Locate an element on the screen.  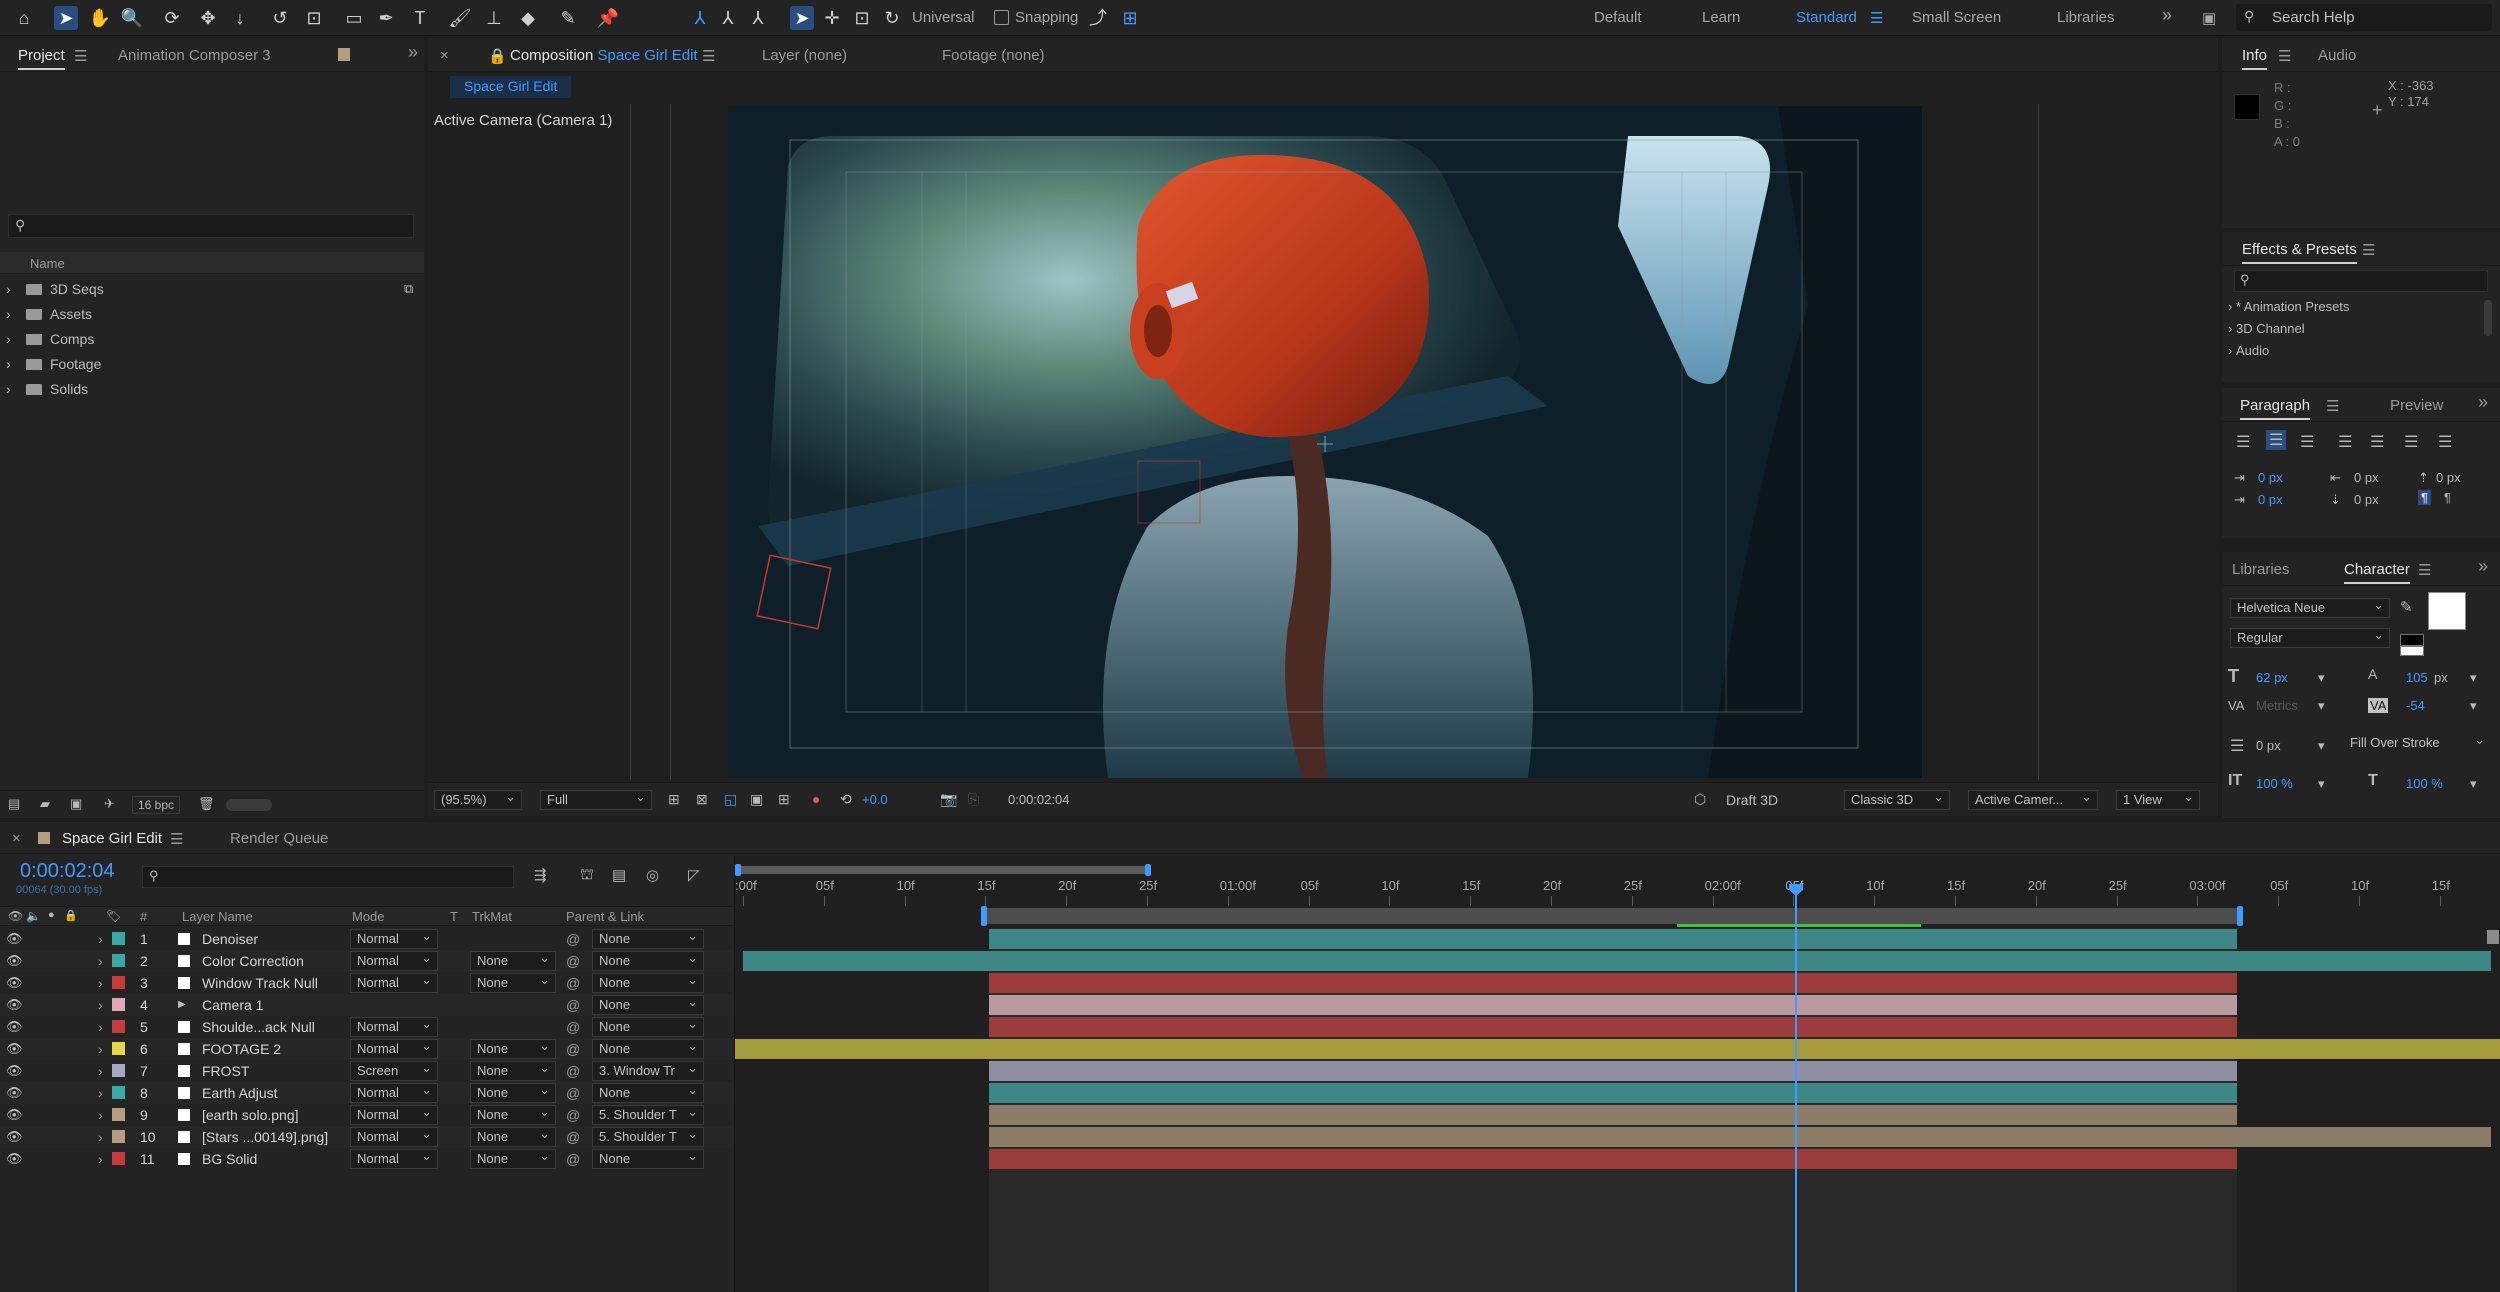
workspace-standard: Standard is located at coordinates (1826, 17).